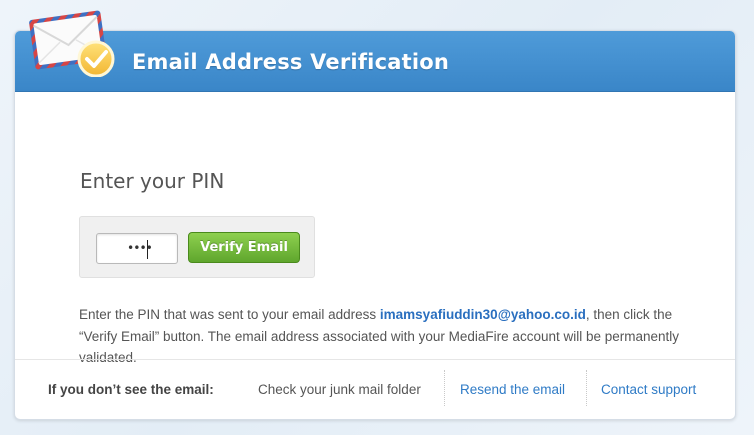 The width and height of the screenshot is (754, 435). Describe the element at coordinates (648, 389) in the screenshot. I see `contact-support-link: Contact support` at that location.